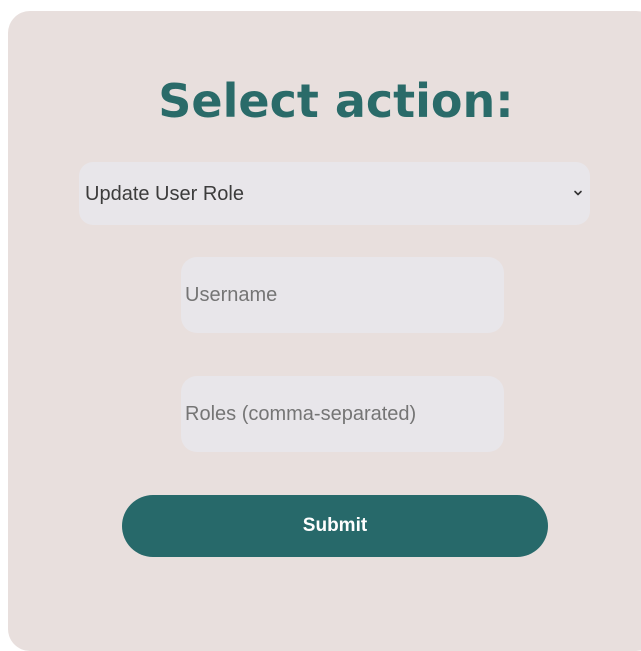  I want to click on username-field: Username, so click(342, 295).